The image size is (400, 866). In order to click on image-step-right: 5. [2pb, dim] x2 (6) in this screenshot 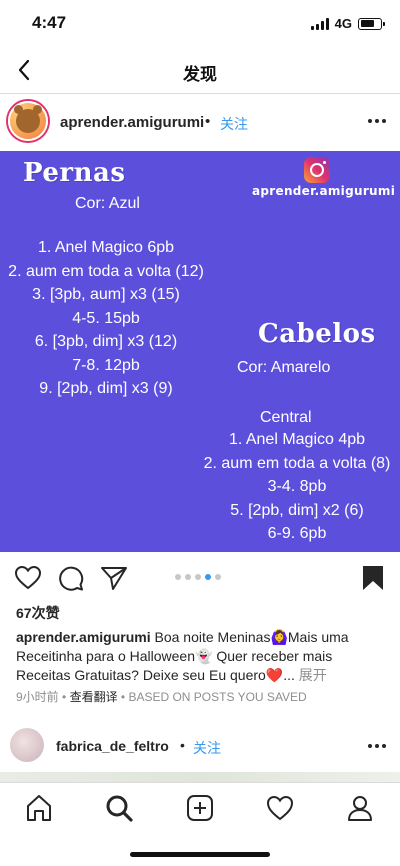, I will do `click(297, 510)`.